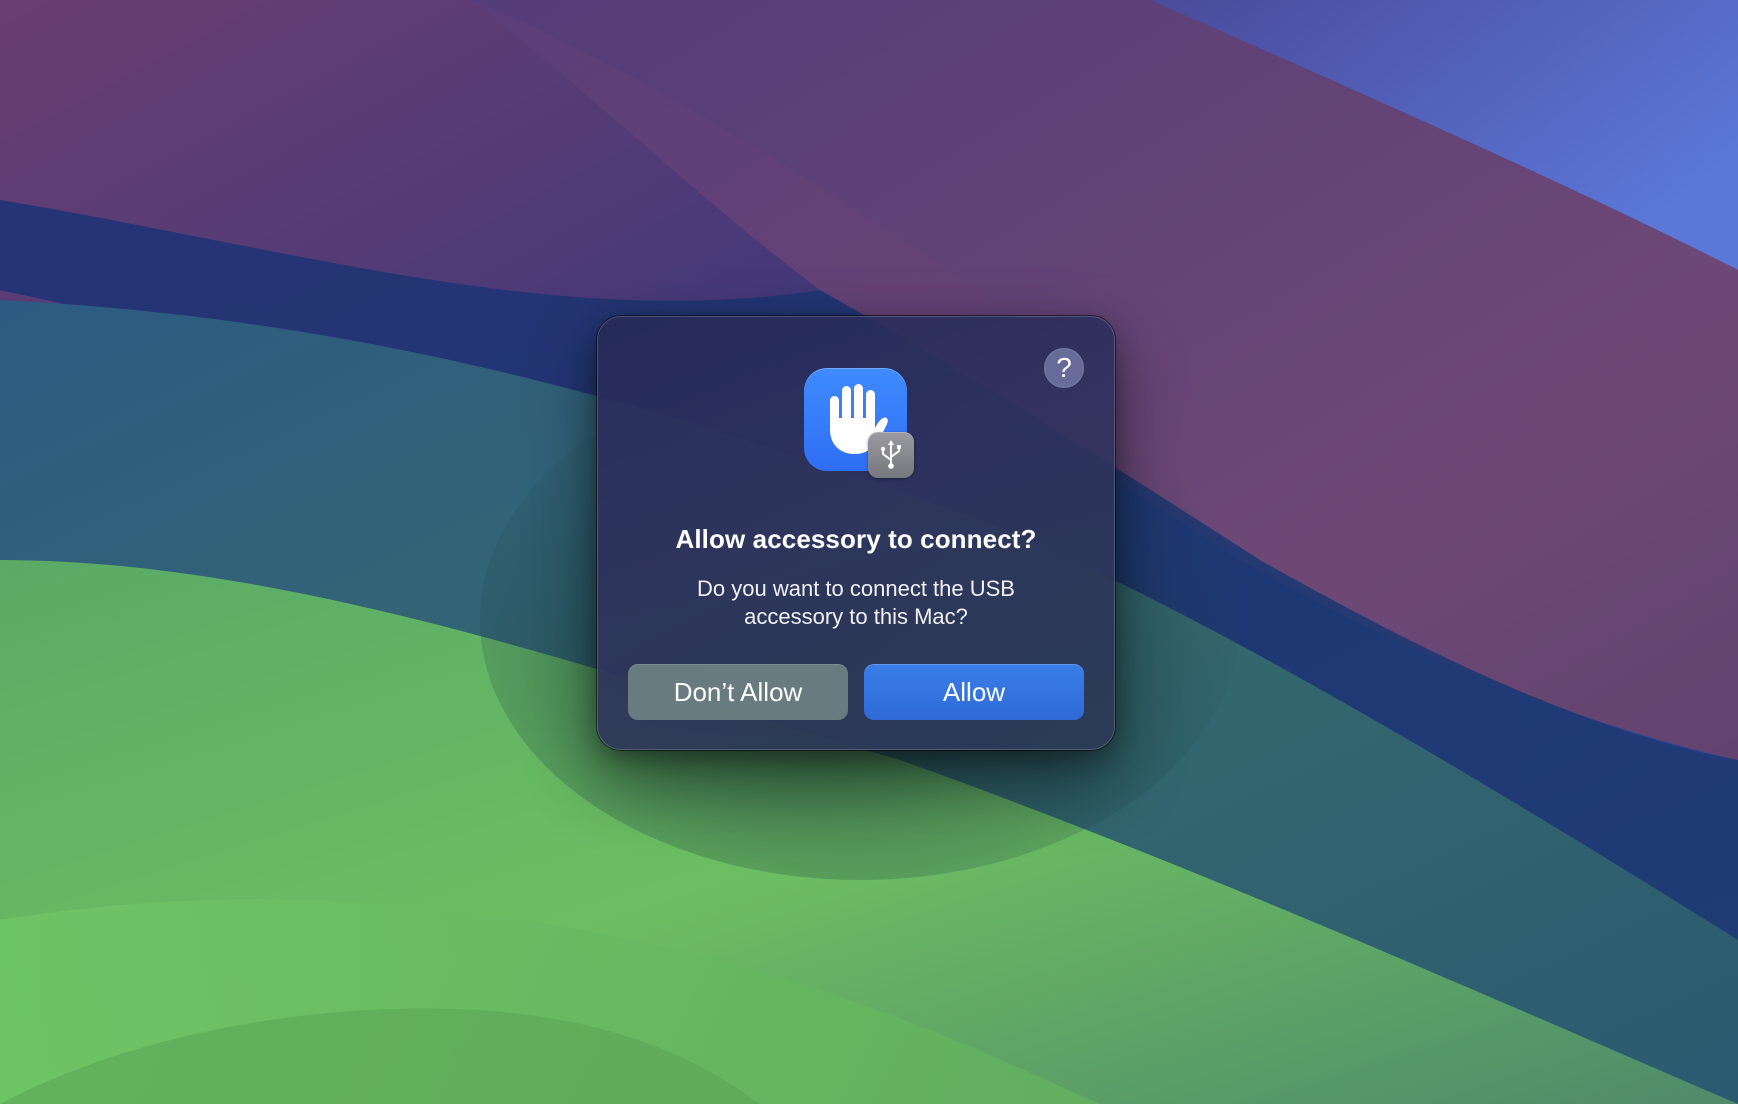 The image size is (1738, 1104). What do you see at coordinates (856, 539) in the screenshot?
I see `dialog-title: Allow accessory to connect?` at bounding box center [856, 539].